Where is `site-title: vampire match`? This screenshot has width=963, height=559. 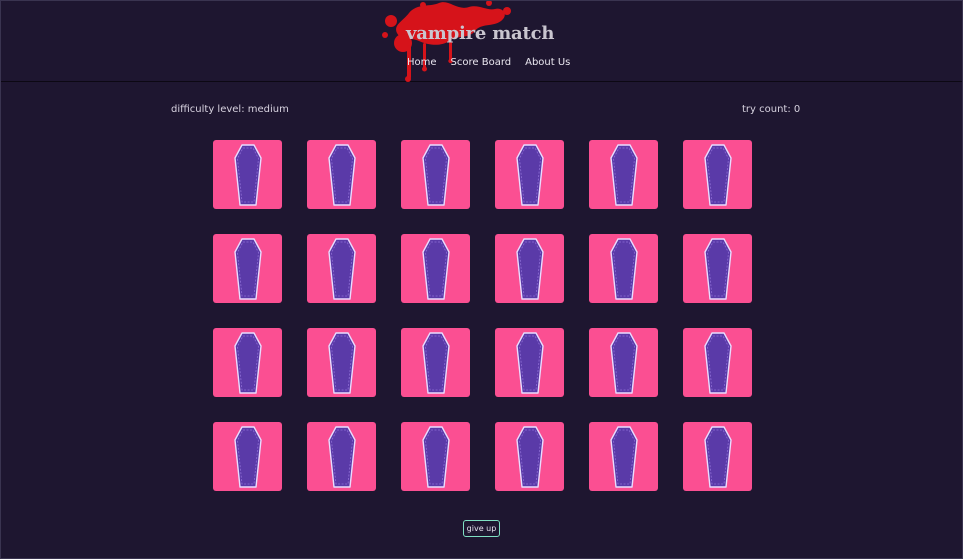 site-title: vampire match is located at coordinates (480, 33).